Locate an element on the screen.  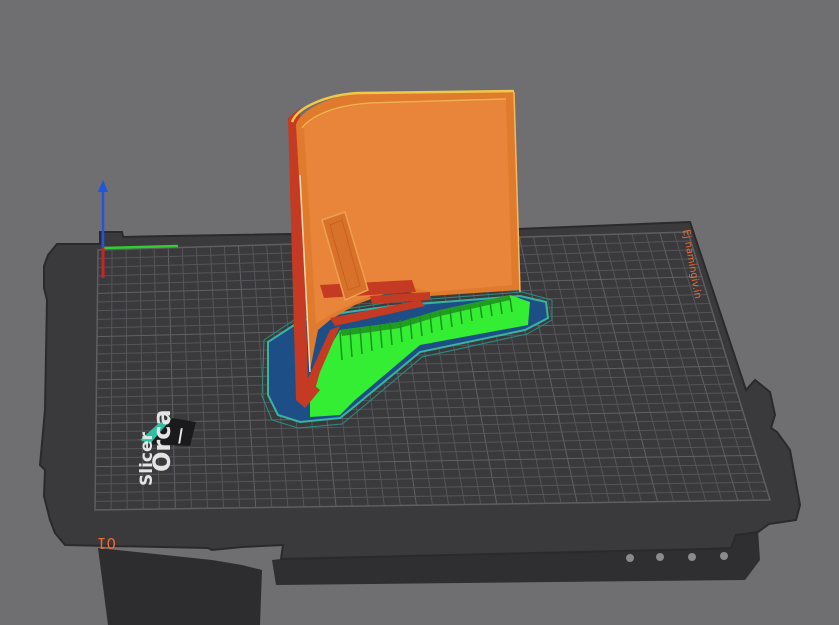
plate-number: 01 is located at coordinates (106, 543).